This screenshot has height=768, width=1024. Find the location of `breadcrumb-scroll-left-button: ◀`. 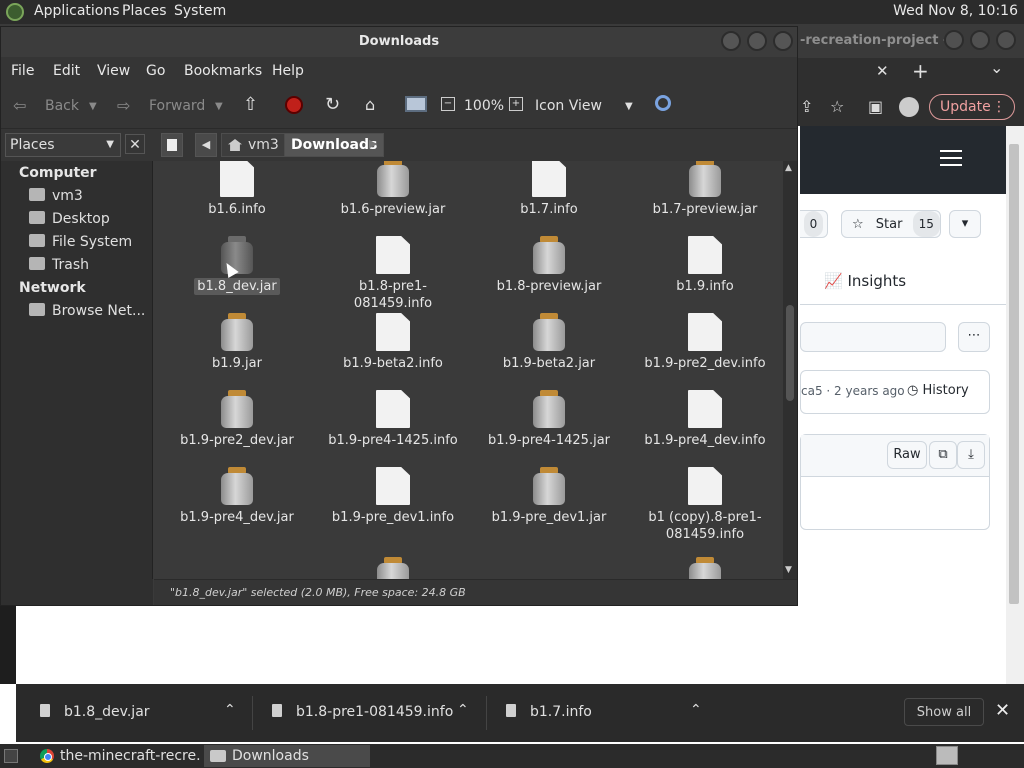

breadcrumb-scroll-left-button: ◀ is located at coordinates (206, 145).